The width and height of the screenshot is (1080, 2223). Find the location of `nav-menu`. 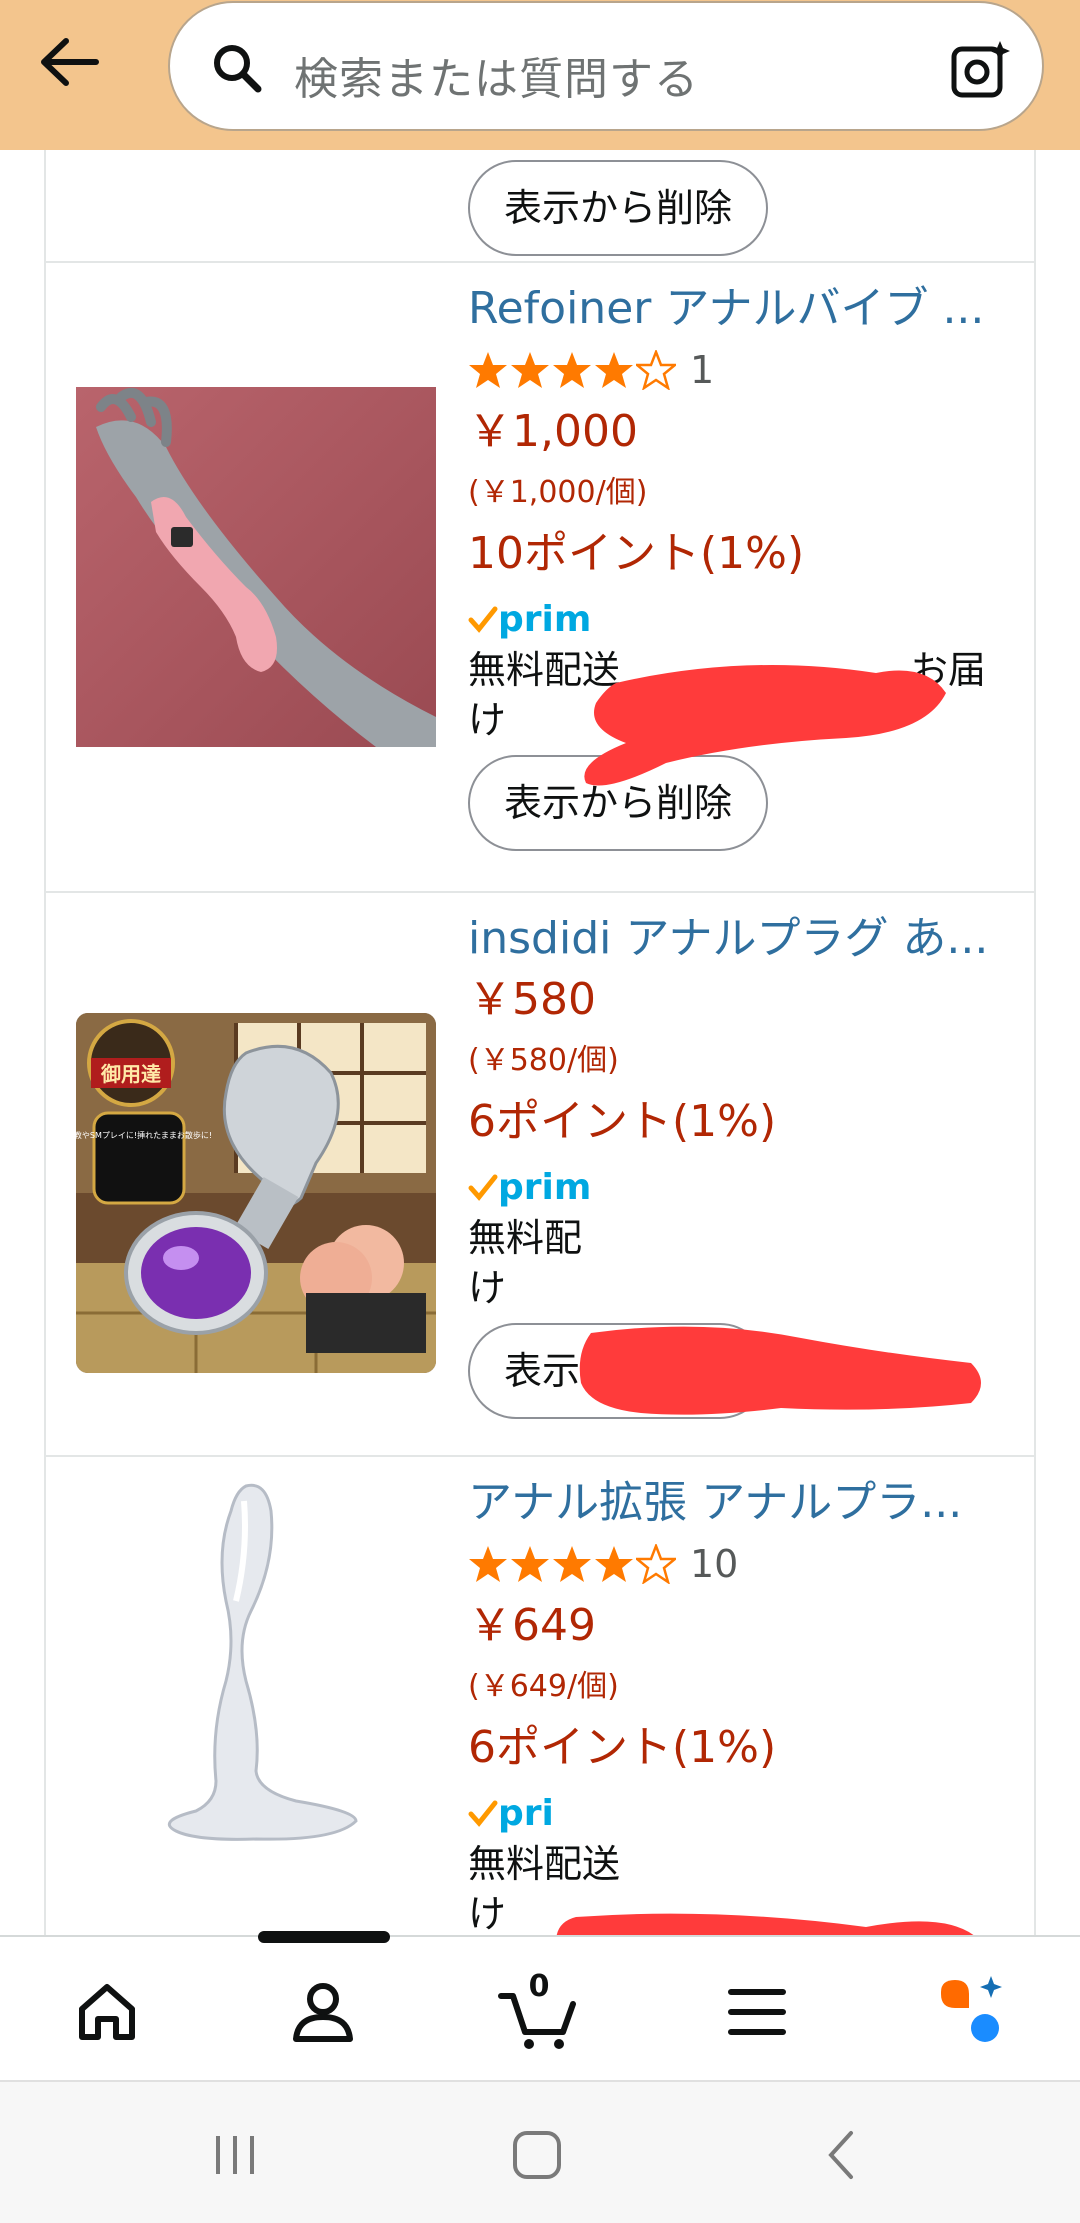

nav-menu is located at coordinates (757, 2012).